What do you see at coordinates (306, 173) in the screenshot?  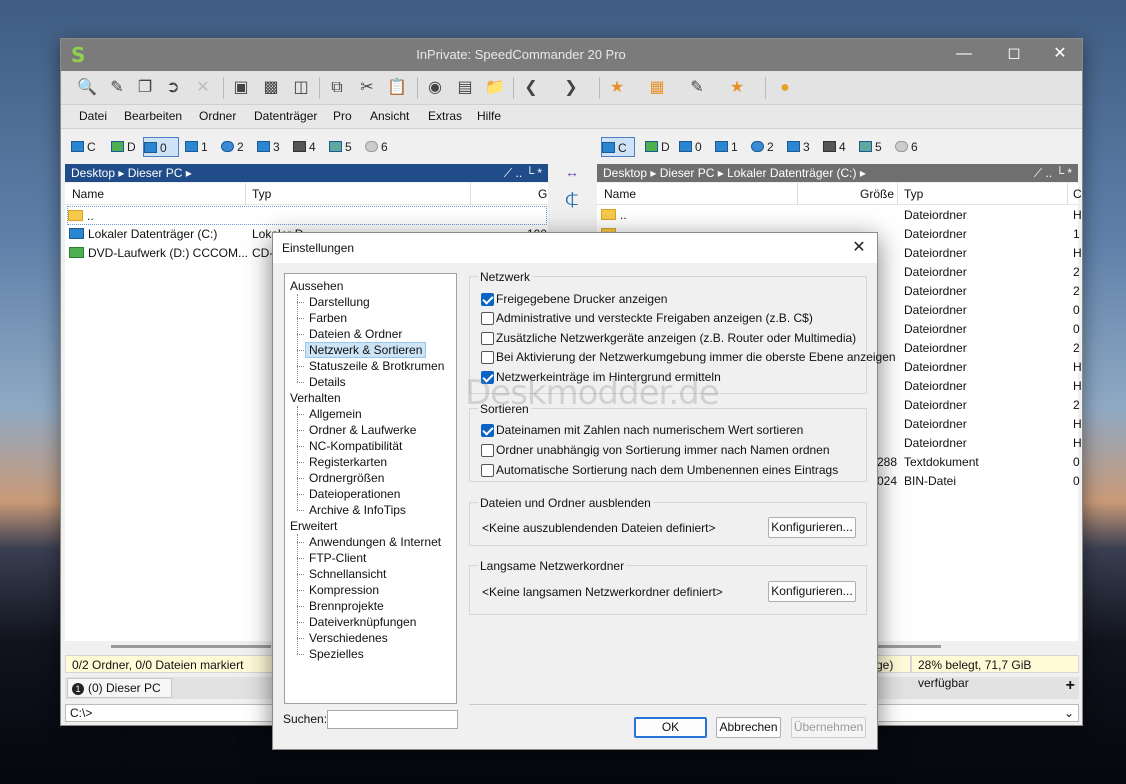 I see `left-breadcrumb: Desktop ▸ Dieser PC ▸ ⟋ .. └ *` at bounding box center [306, 173].